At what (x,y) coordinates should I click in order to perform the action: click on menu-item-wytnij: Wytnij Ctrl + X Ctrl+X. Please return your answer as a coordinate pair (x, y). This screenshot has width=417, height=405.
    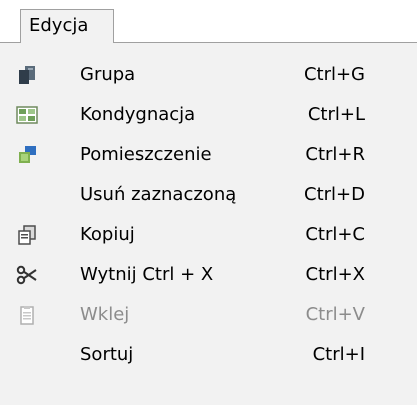
    Looking at the image, I should click on (208, 275).